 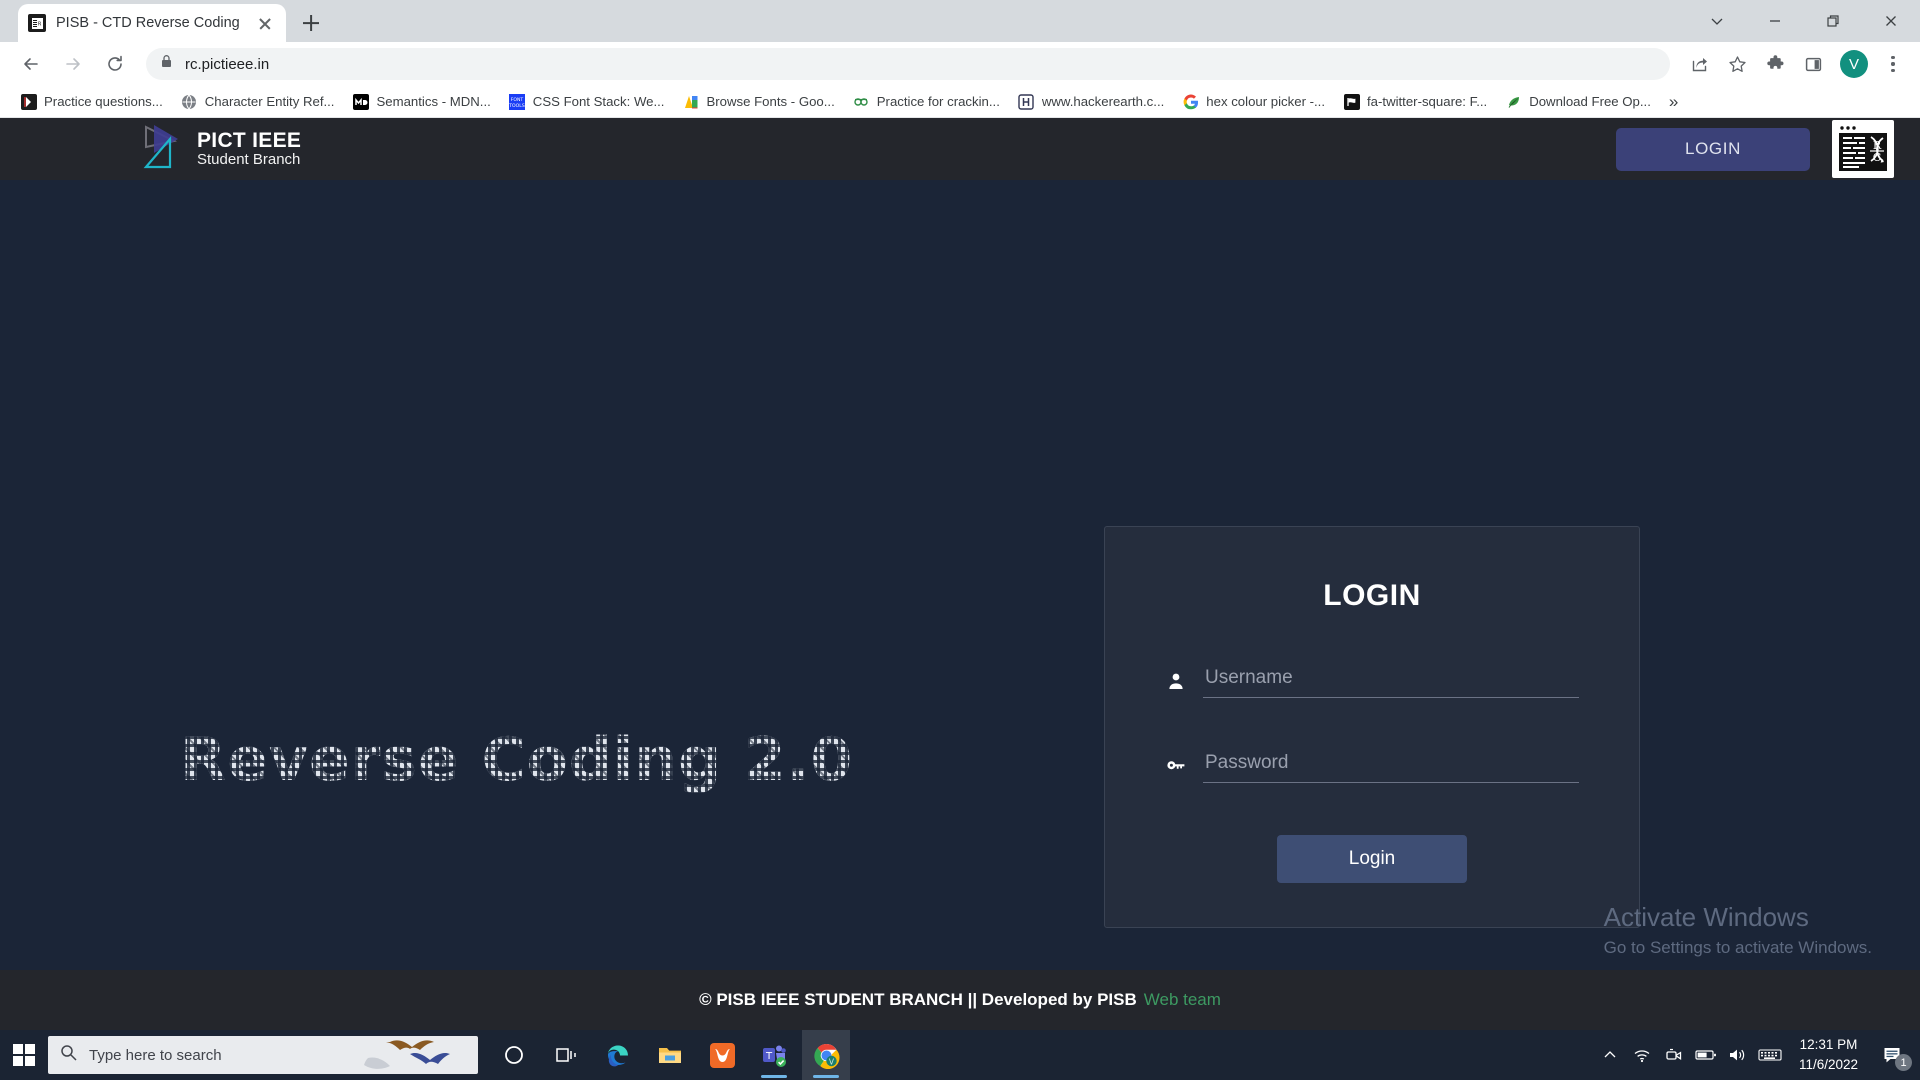 What do you see at coordinates (1775, 64) in the screenshot?
I see `extensions-puzzle-icon` at bounding box center [1775, 64].